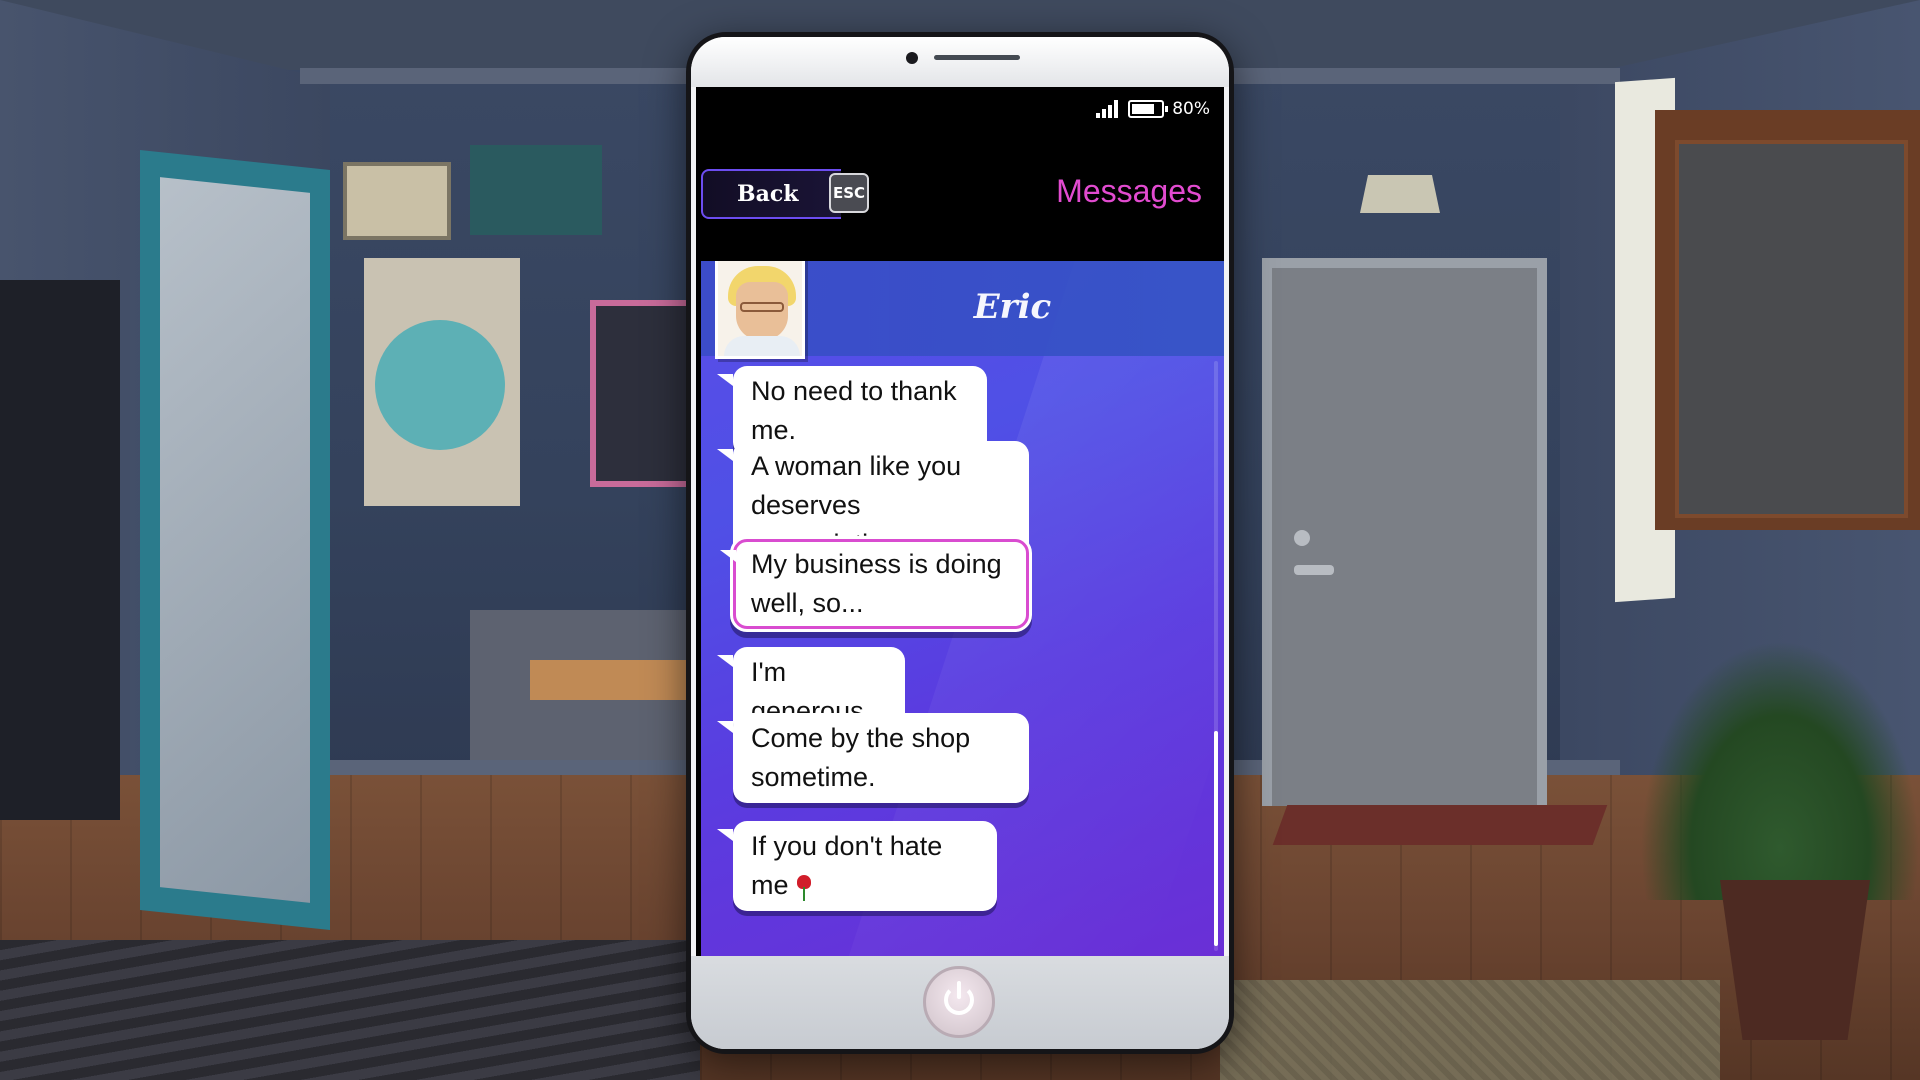 The height and width of the screenshot is (1080, 1920). Describe the element at coordinates (803, 887) in the screenshot. I see `rose-icon` at that location.